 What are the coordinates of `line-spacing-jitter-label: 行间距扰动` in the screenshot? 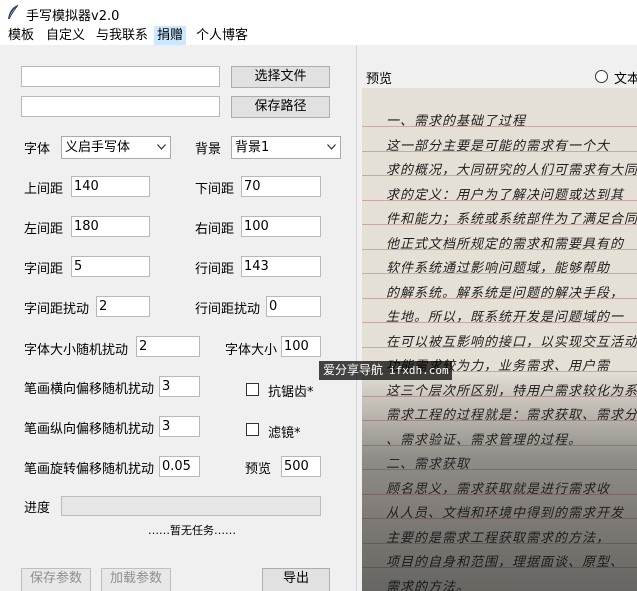 It's located at (228, 309).